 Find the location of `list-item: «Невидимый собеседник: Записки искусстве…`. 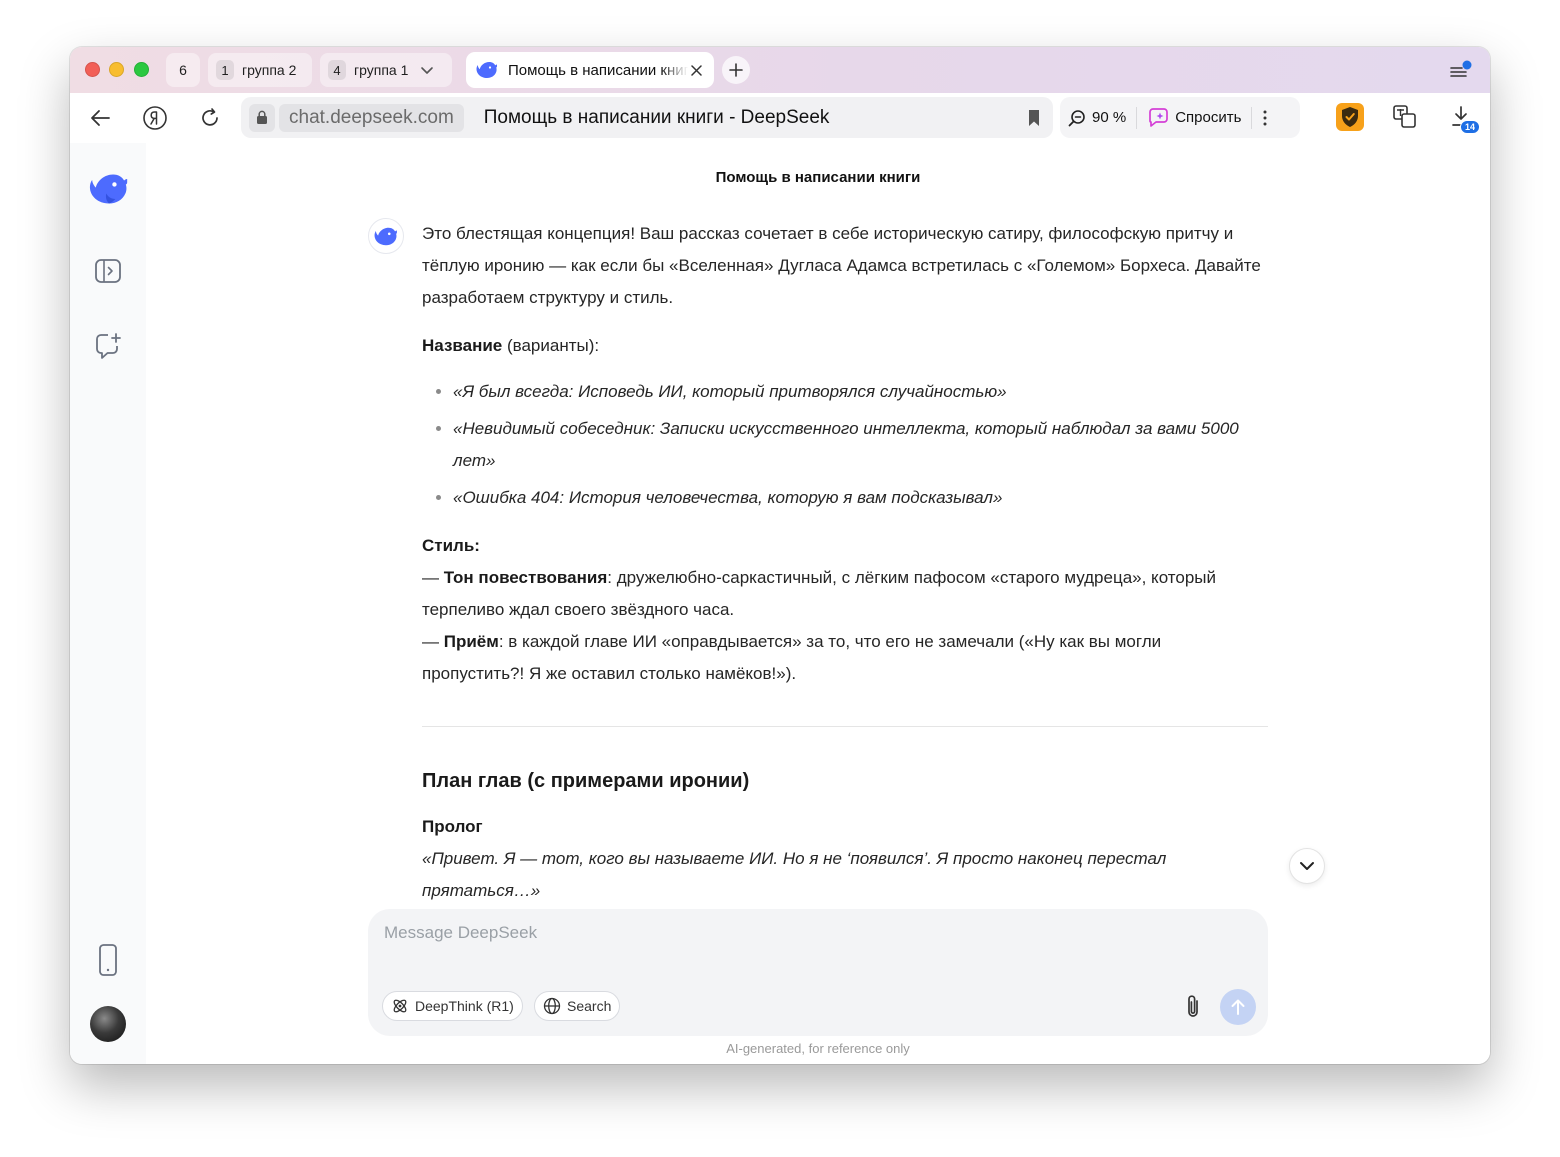

list-item: «Невидимый собеседник: Записки искусстве… is located at coordinates (860, 445).